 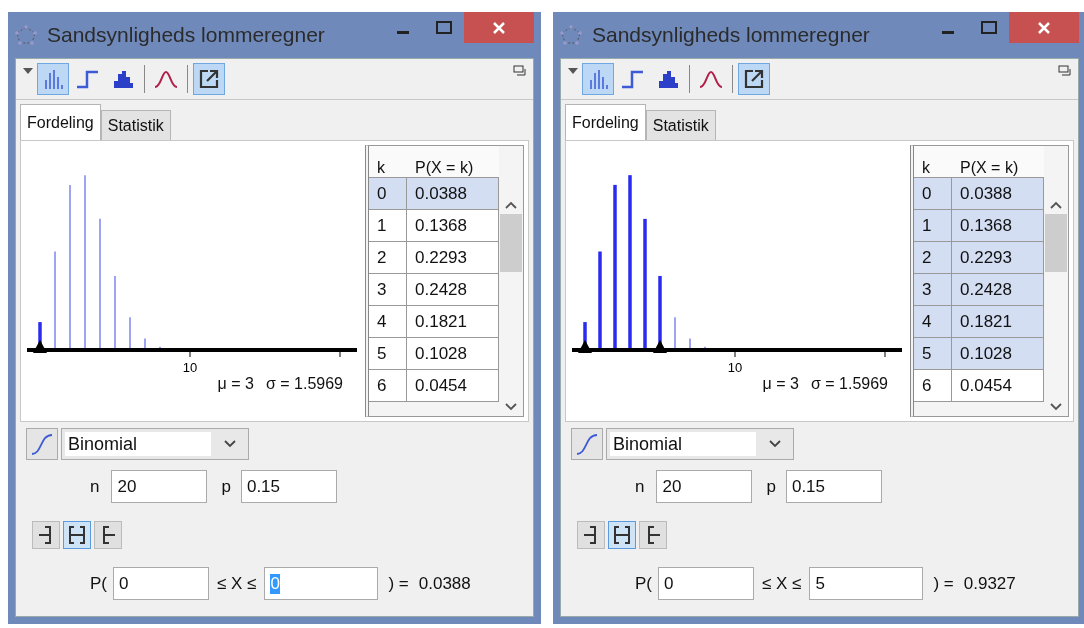 I want to click on equals-label: ) =, so click(x=398, y=583).